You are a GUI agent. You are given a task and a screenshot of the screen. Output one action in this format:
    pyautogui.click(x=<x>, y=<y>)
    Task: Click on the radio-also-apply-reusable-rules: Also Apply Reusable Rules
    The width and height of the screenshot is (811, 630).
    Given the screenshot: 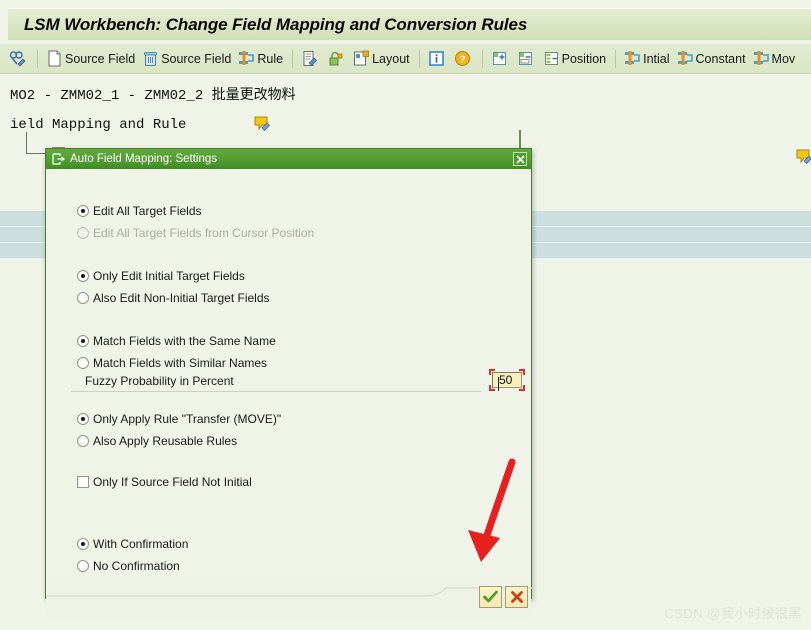 What is the action you would take?
    pyautogui.click(x=157, y=441)
    